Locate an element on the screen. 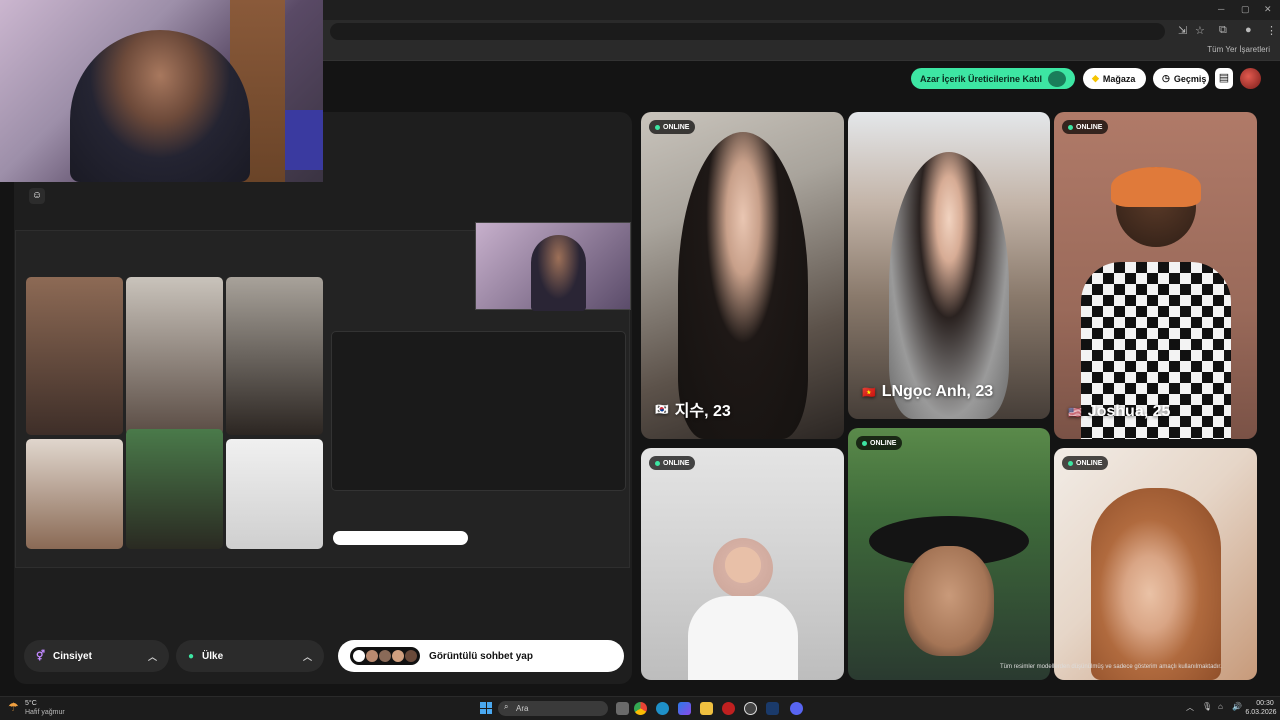  all-bookmarks-link: Tüm Yer İşaretleri is located at coordinates (1238, 49).